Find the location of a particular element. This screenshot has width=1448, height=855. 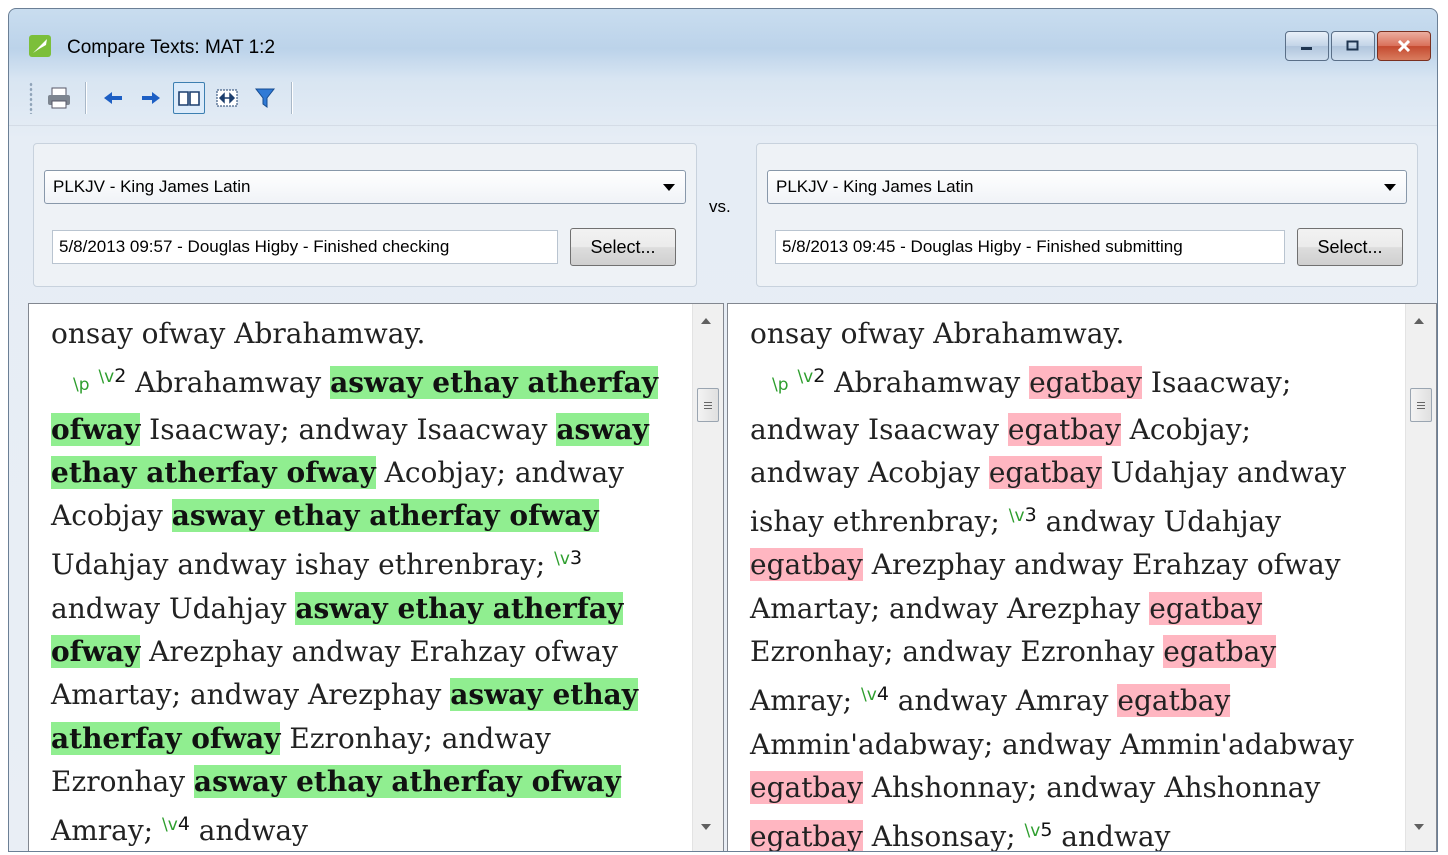

app-feather-icon is located at coordinates (40, 46).